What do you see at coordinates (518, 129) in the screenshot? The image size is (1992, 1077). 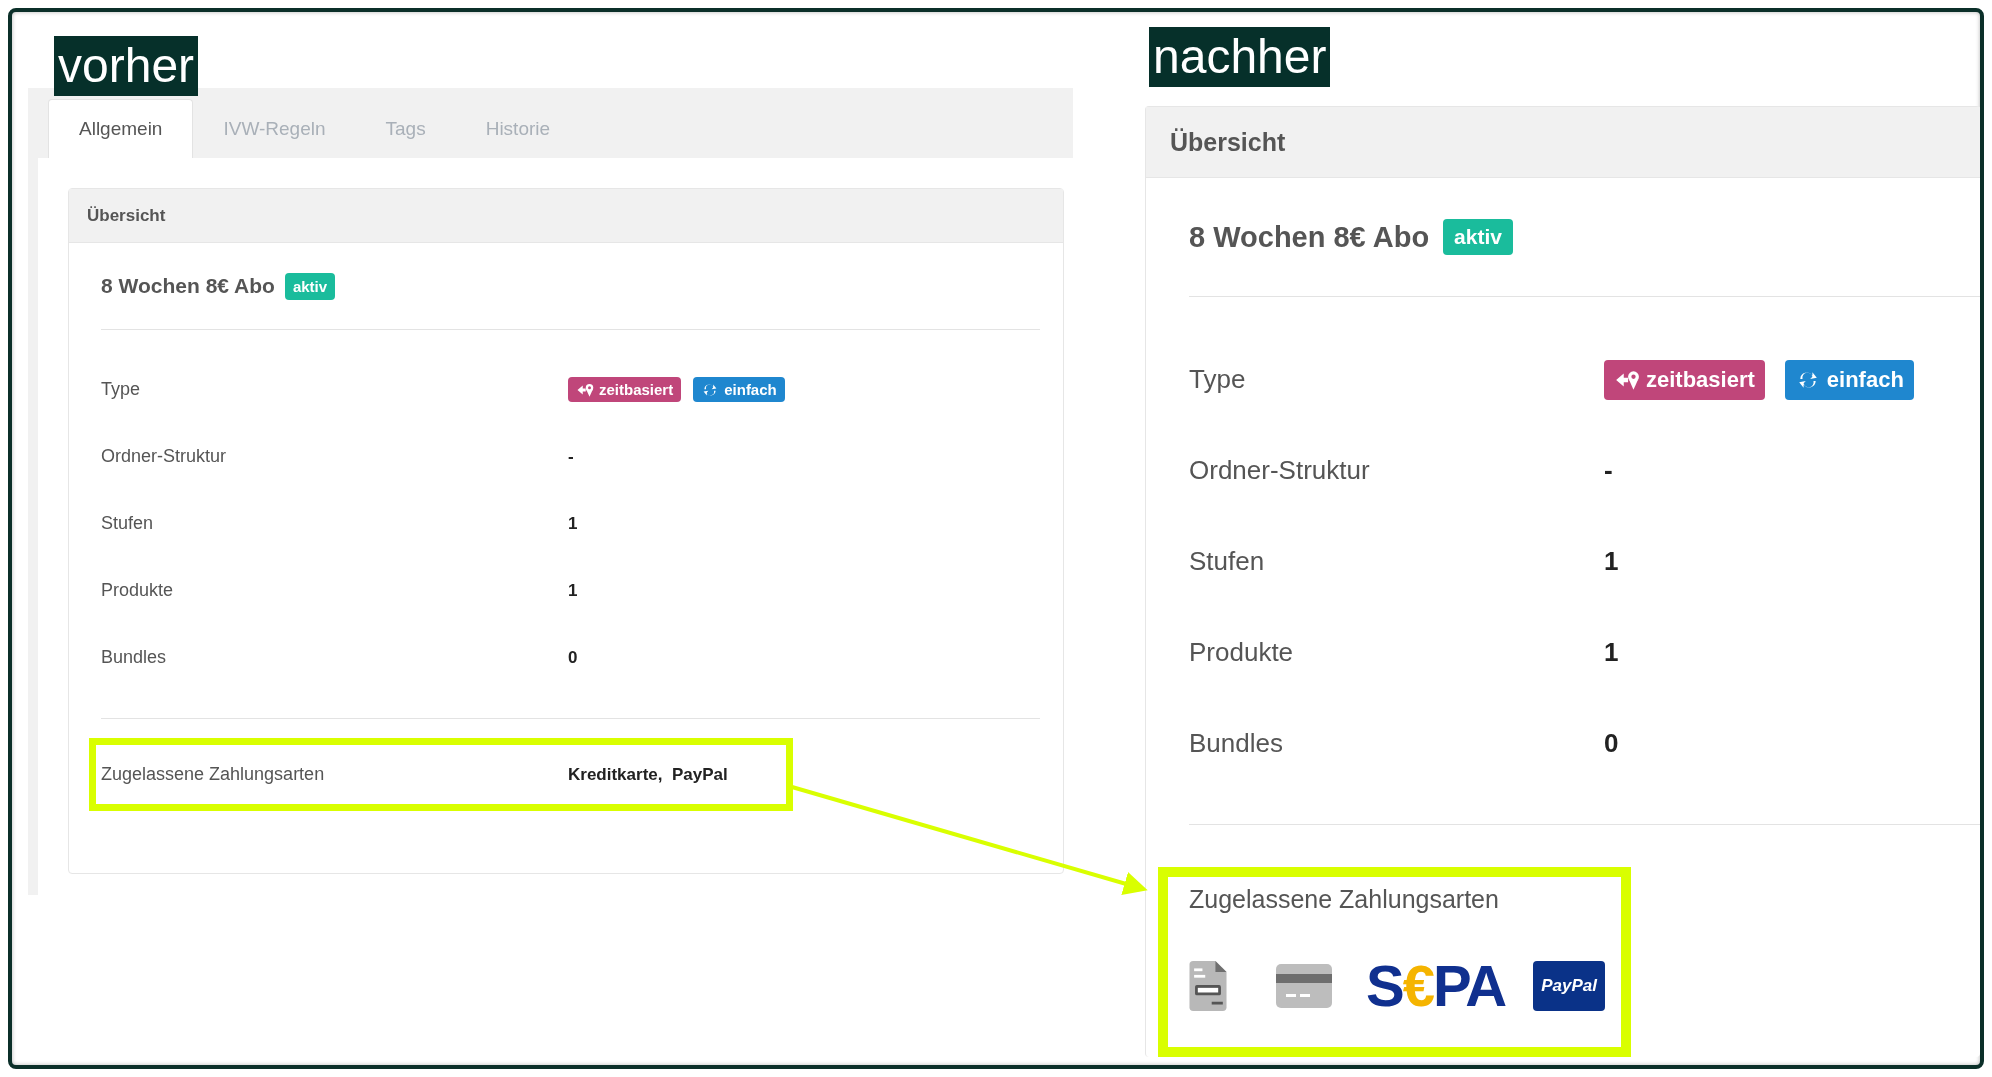 I see `tab: Historie` at bounding box center [518, 129].